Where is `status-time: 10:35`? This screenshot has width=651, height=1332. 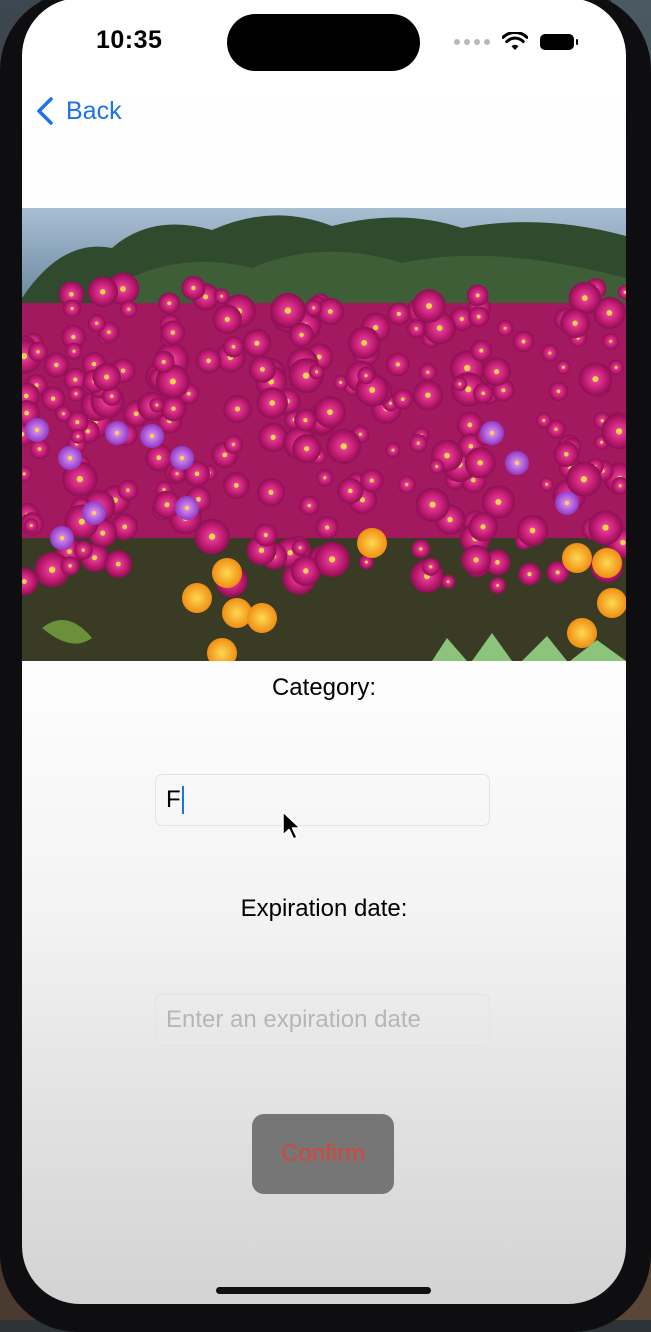 status-time: 10:35 is located at coordinates (129, 40).